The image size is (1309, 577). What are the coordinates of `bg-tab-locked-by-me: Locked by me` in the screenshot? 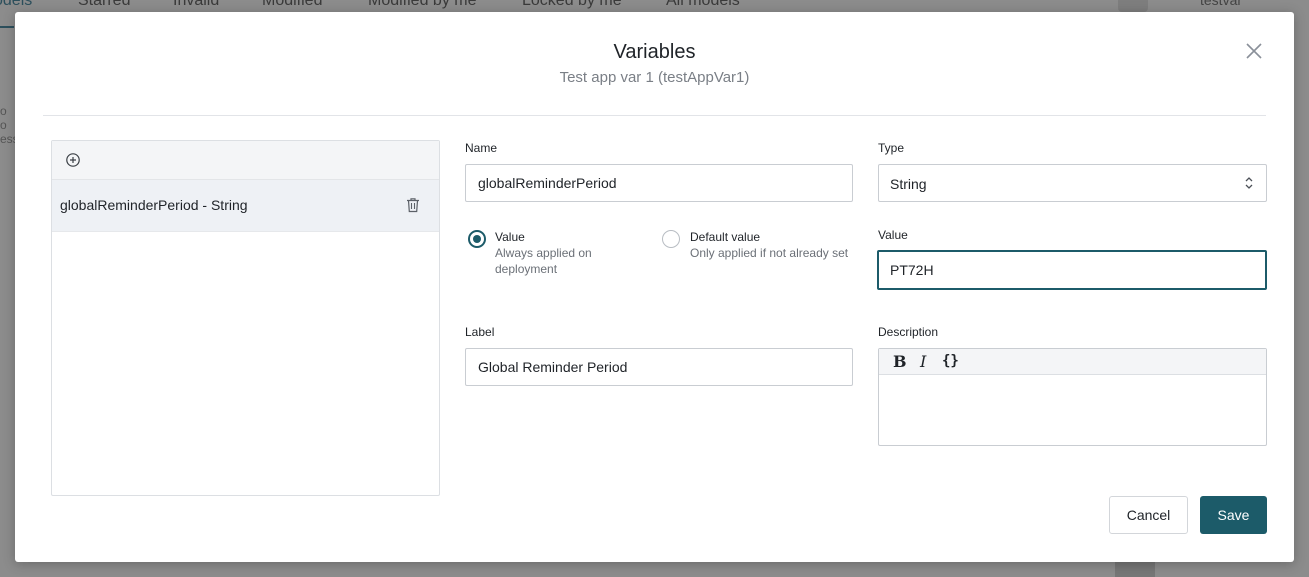 It's located at (572, 4).